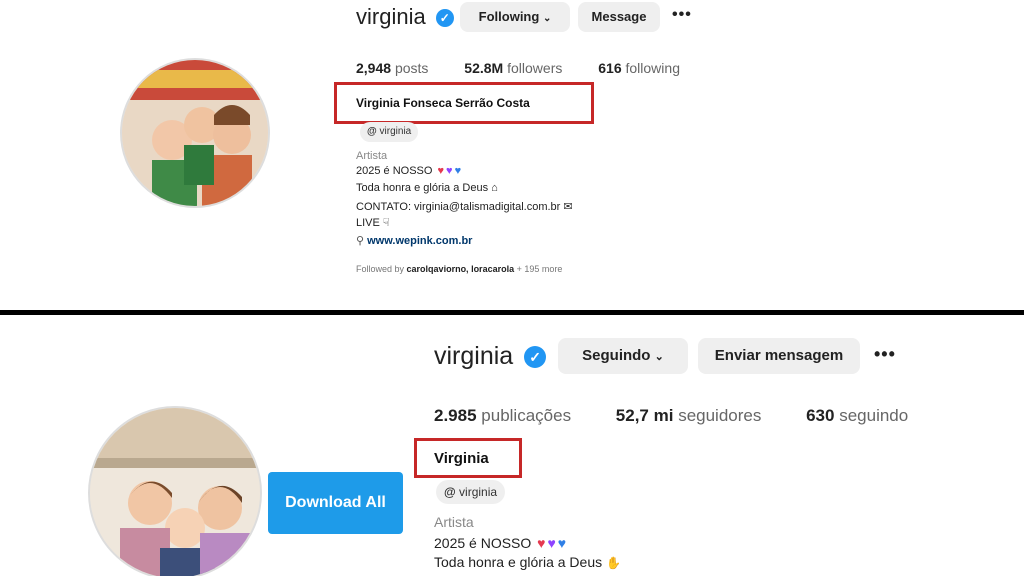  Describe the element at coordinates (512, 312) in the screenshot. I see `divider-line` at that location.